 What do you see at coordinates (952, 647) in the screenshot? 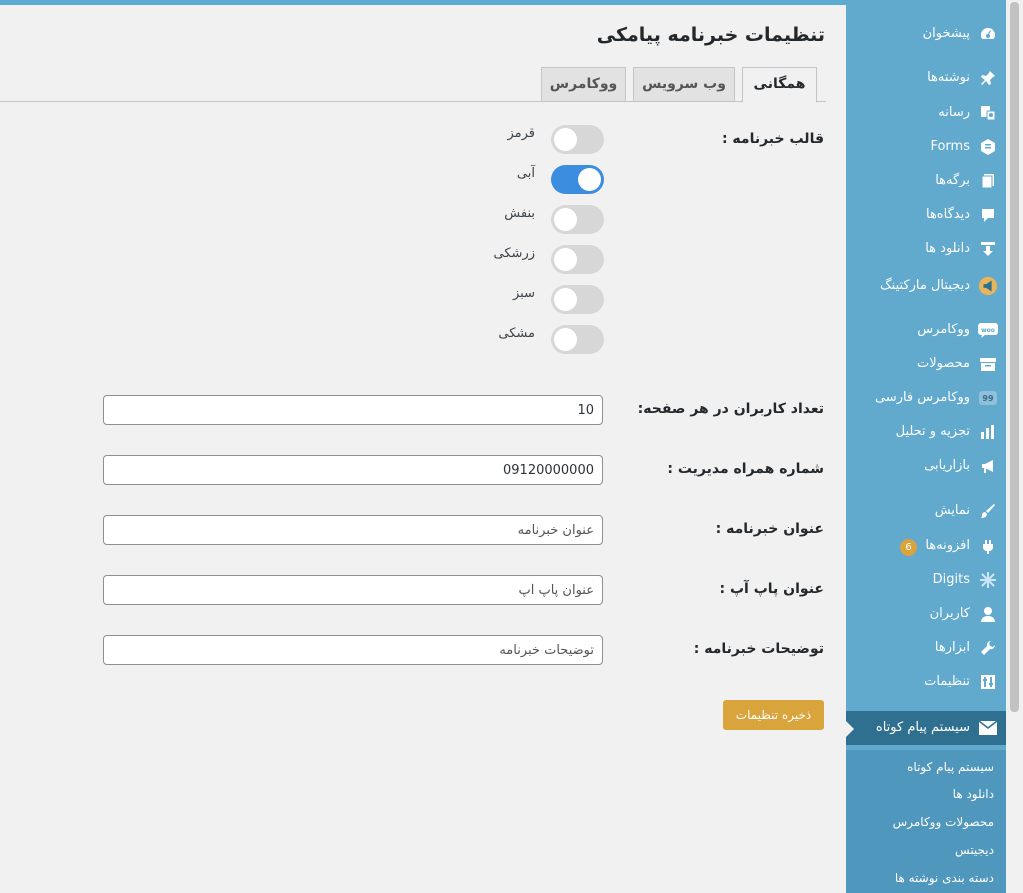
I see `sidebar-item-label: ابزارها` at bounding box center [952, 647].